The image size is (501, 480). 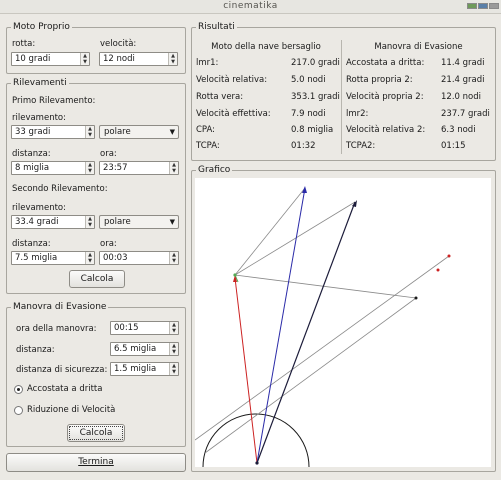 What do you see at coordinates (31, 154) in the screenshot?
I see `primo-distanza-label: distanza:` at bounding box center [31, 154].